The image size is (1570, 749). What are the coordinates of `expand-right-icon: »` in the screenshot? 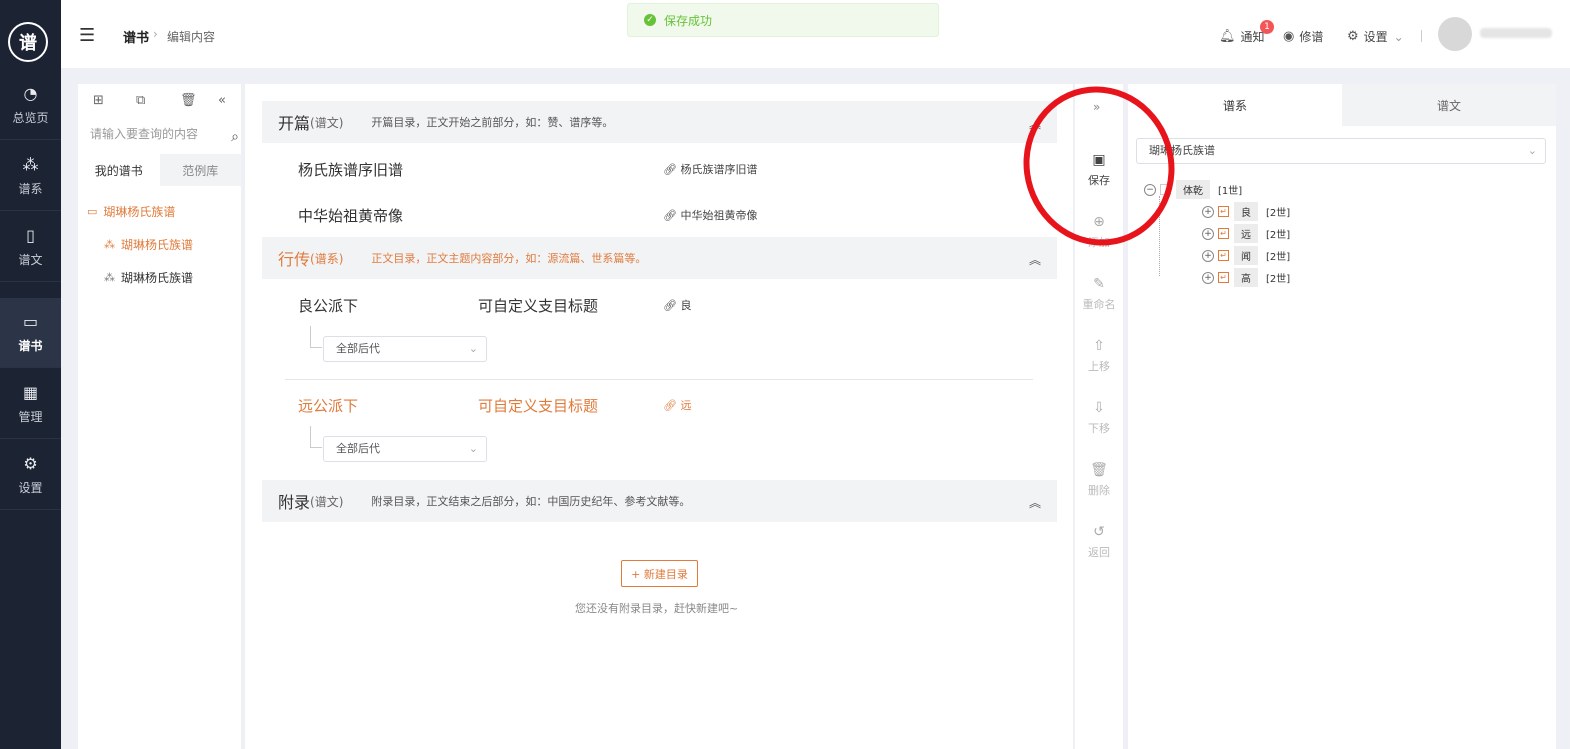 It's located at (1096, 107).